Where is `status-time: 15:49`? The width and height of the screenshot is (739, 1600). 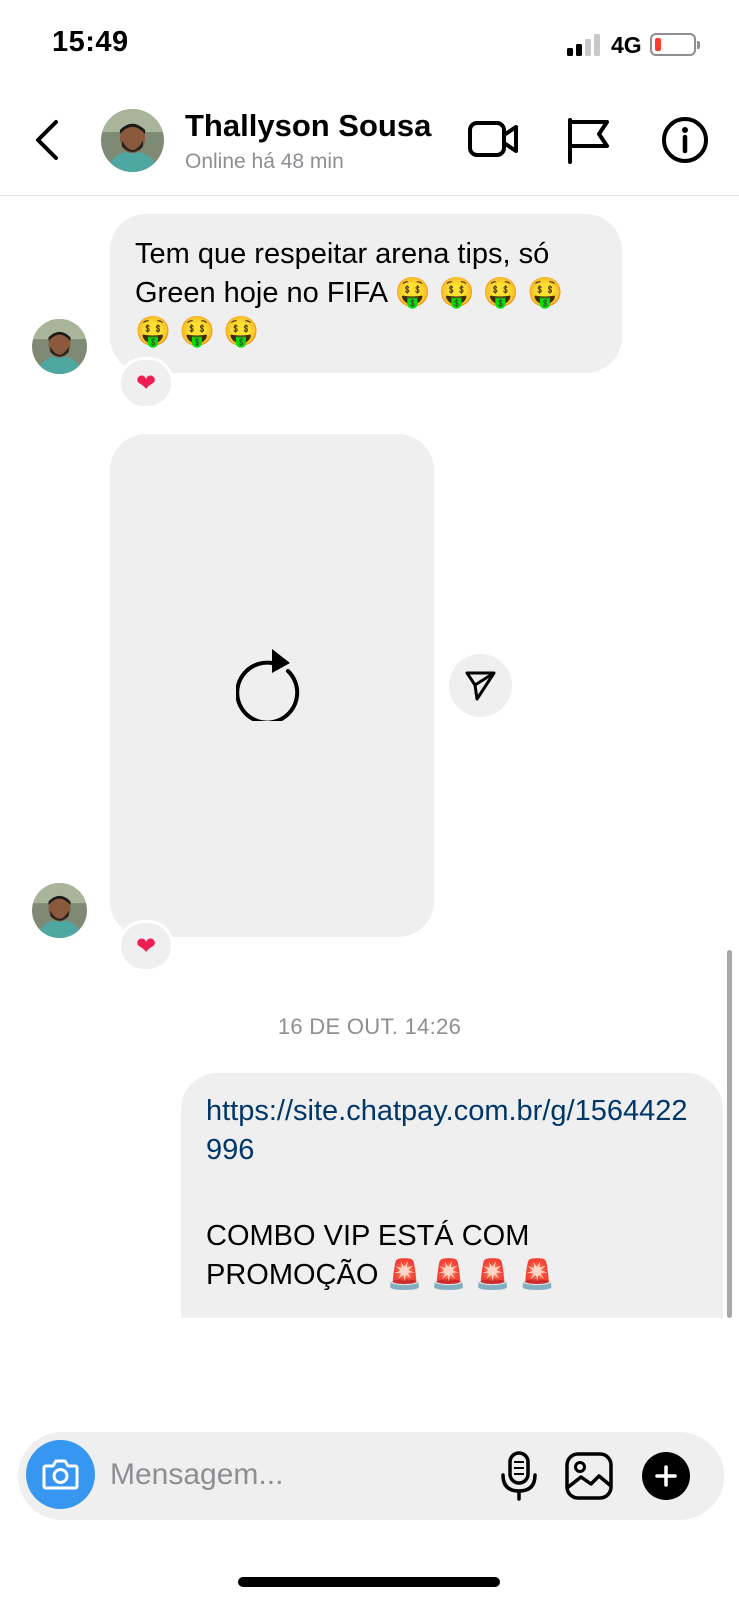
status-time: 15:49 is located at coordinates (90, 42).